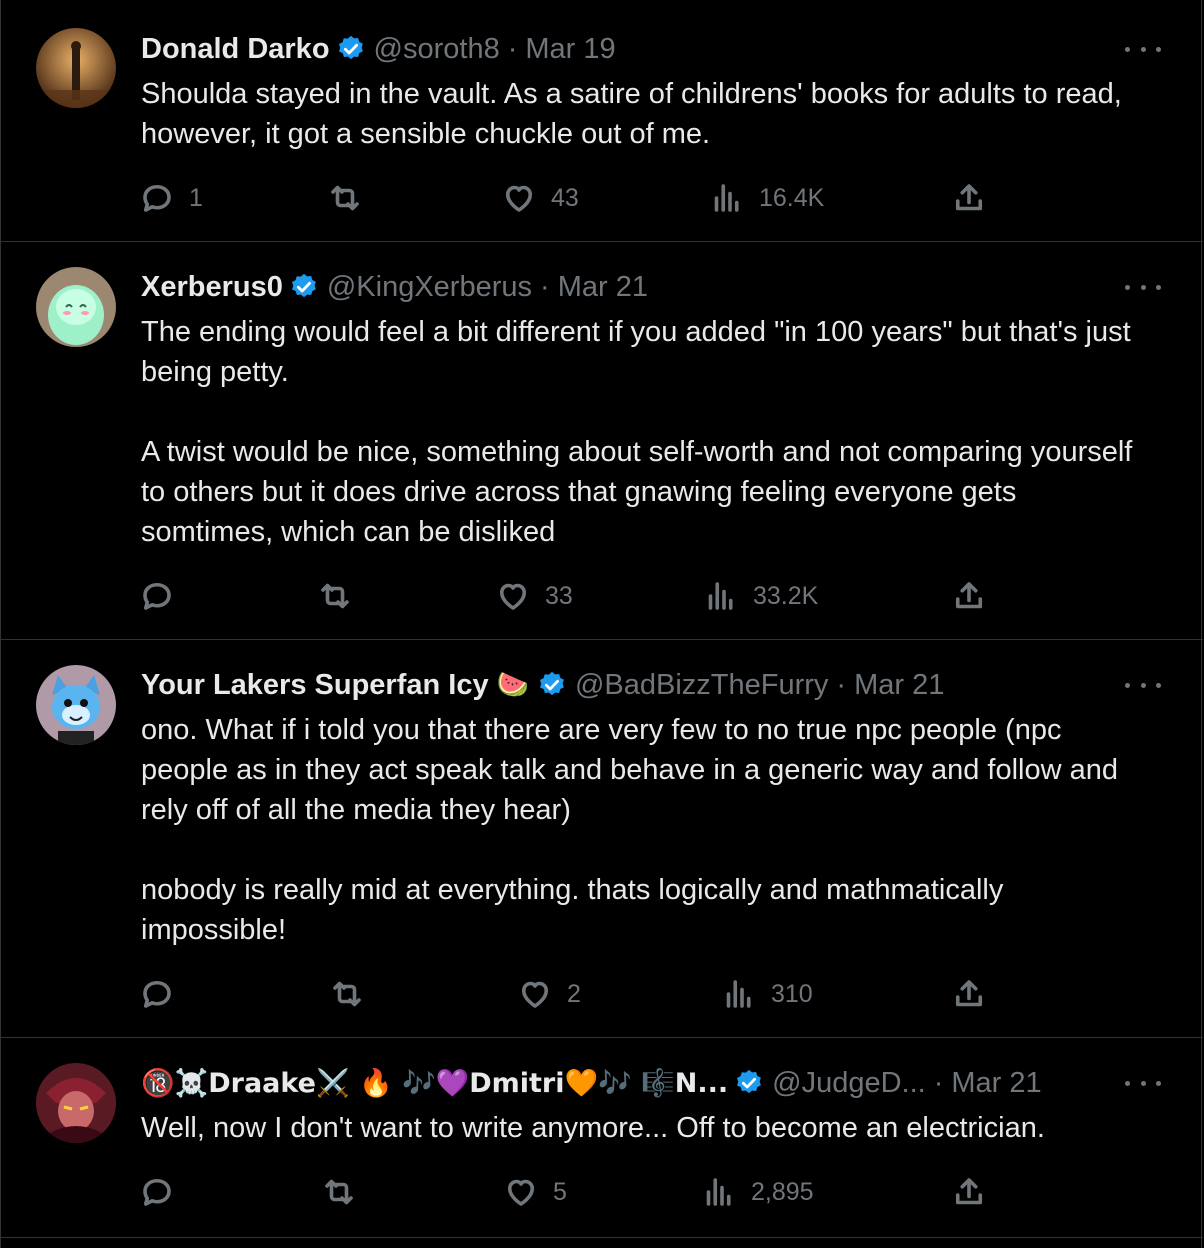  What do you see at coordinates (786, 595) in the screenshot?
I see `views-count: 33.2K` at bounding box center [786, 595].